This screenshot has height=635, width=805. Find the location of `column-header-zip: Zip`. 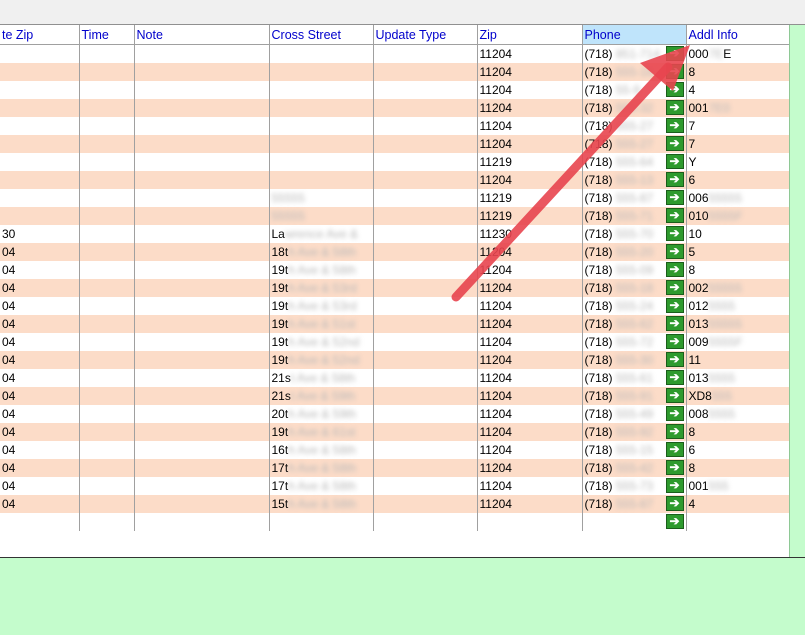

column-header-zip: Zip is located at coordinates (530, 35).